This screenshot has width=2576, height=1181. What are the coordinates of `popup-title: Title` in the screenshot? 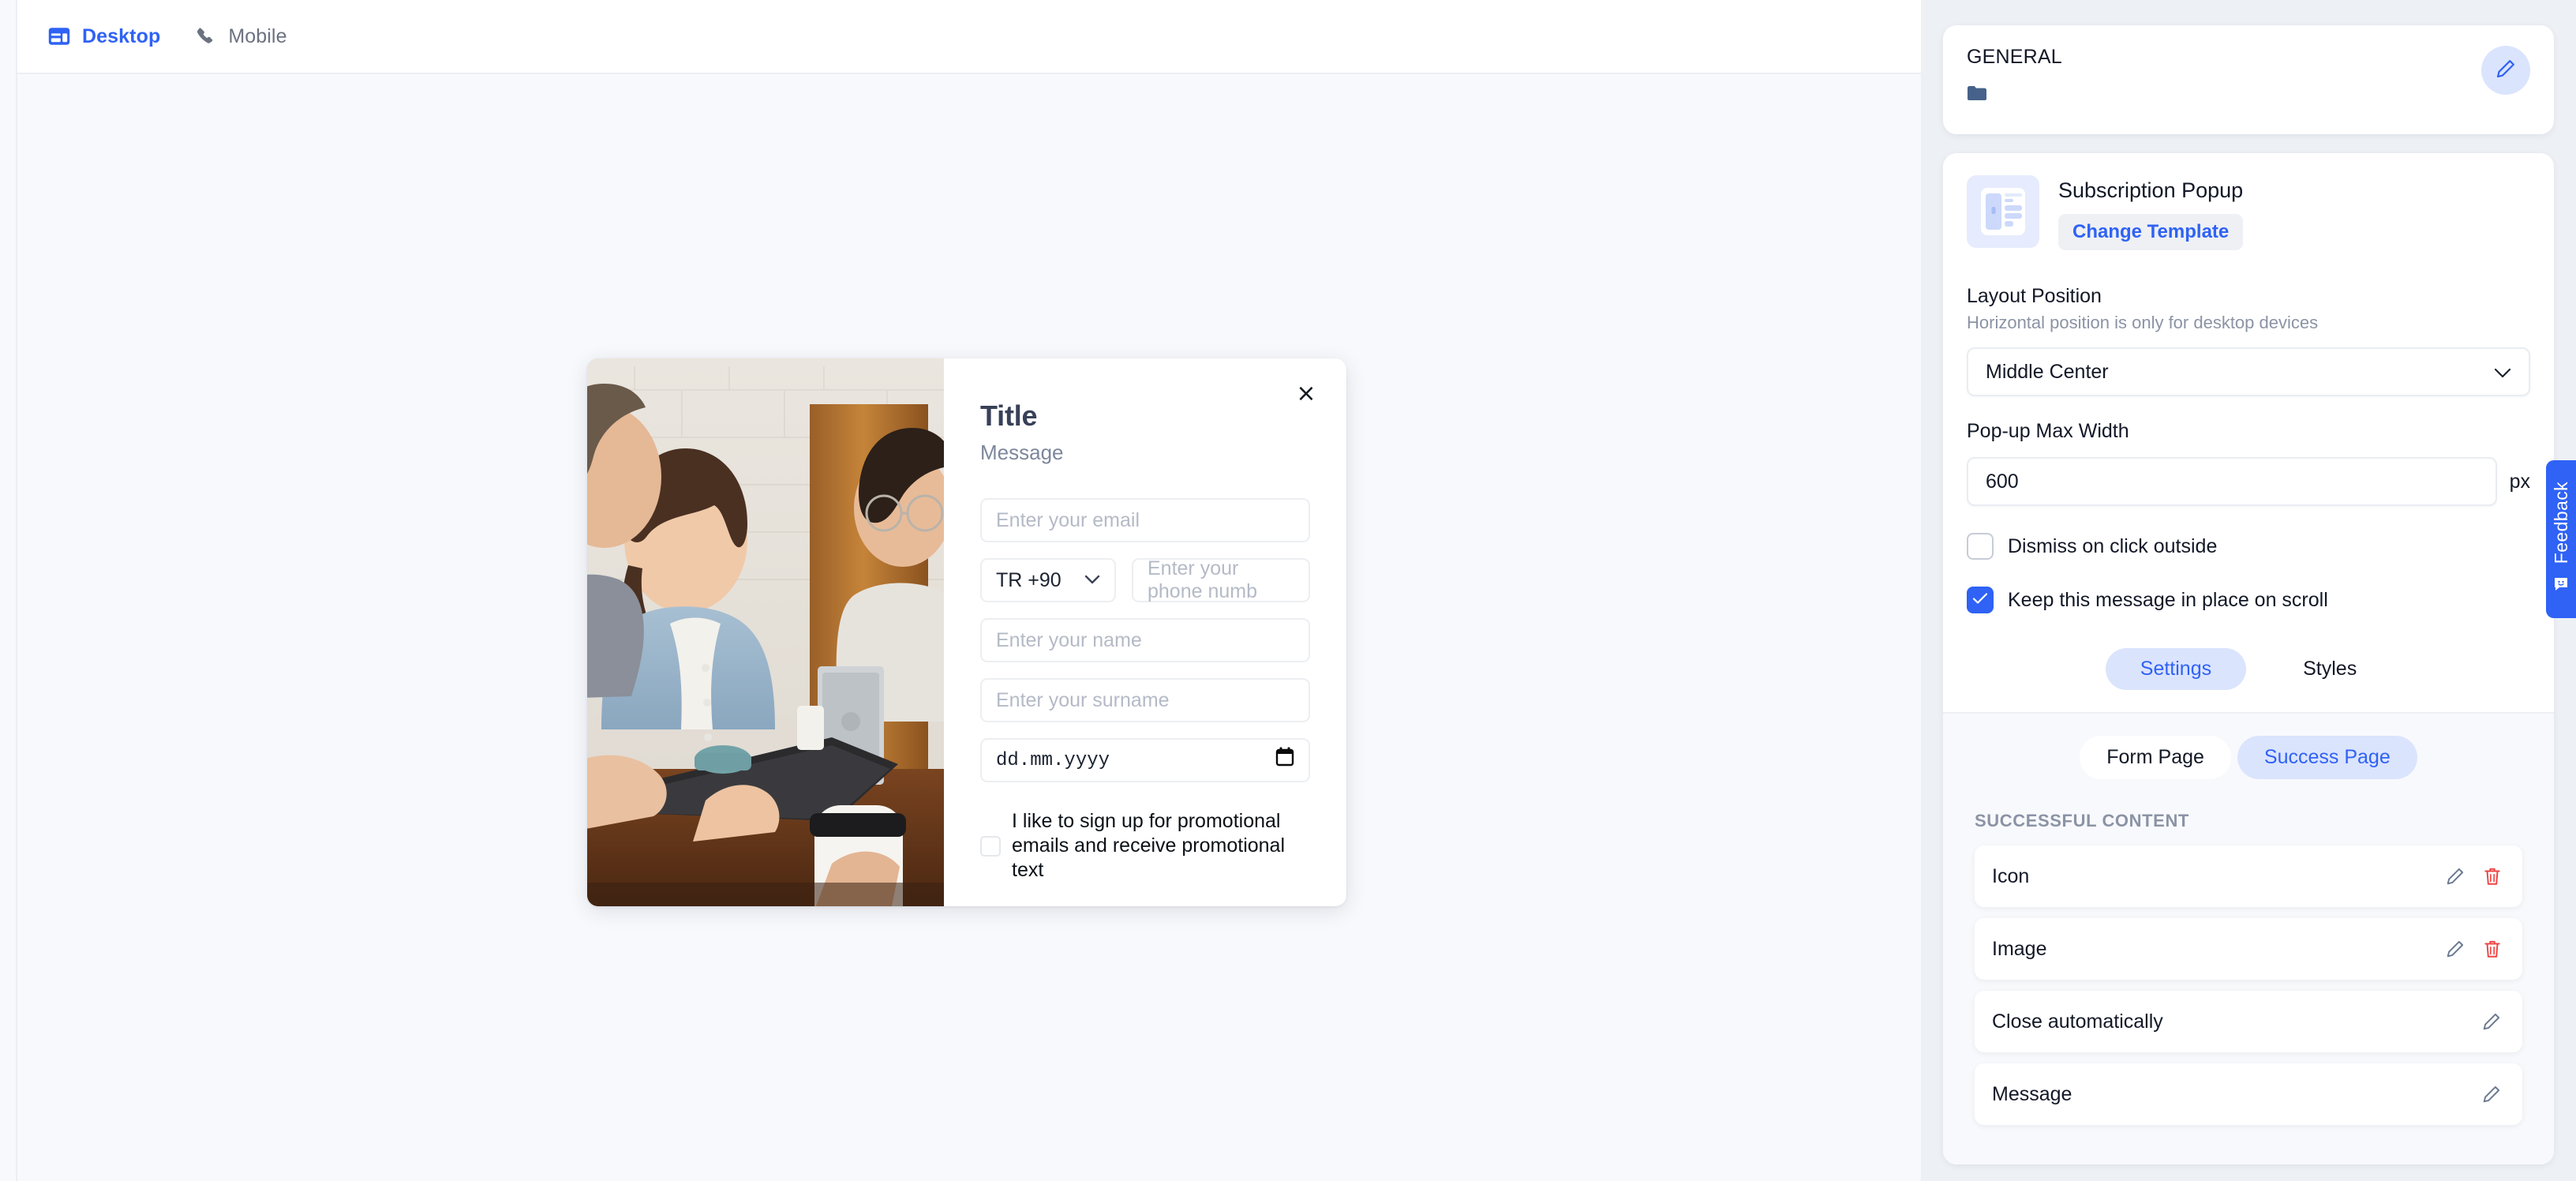 It's located at (1009, 415).